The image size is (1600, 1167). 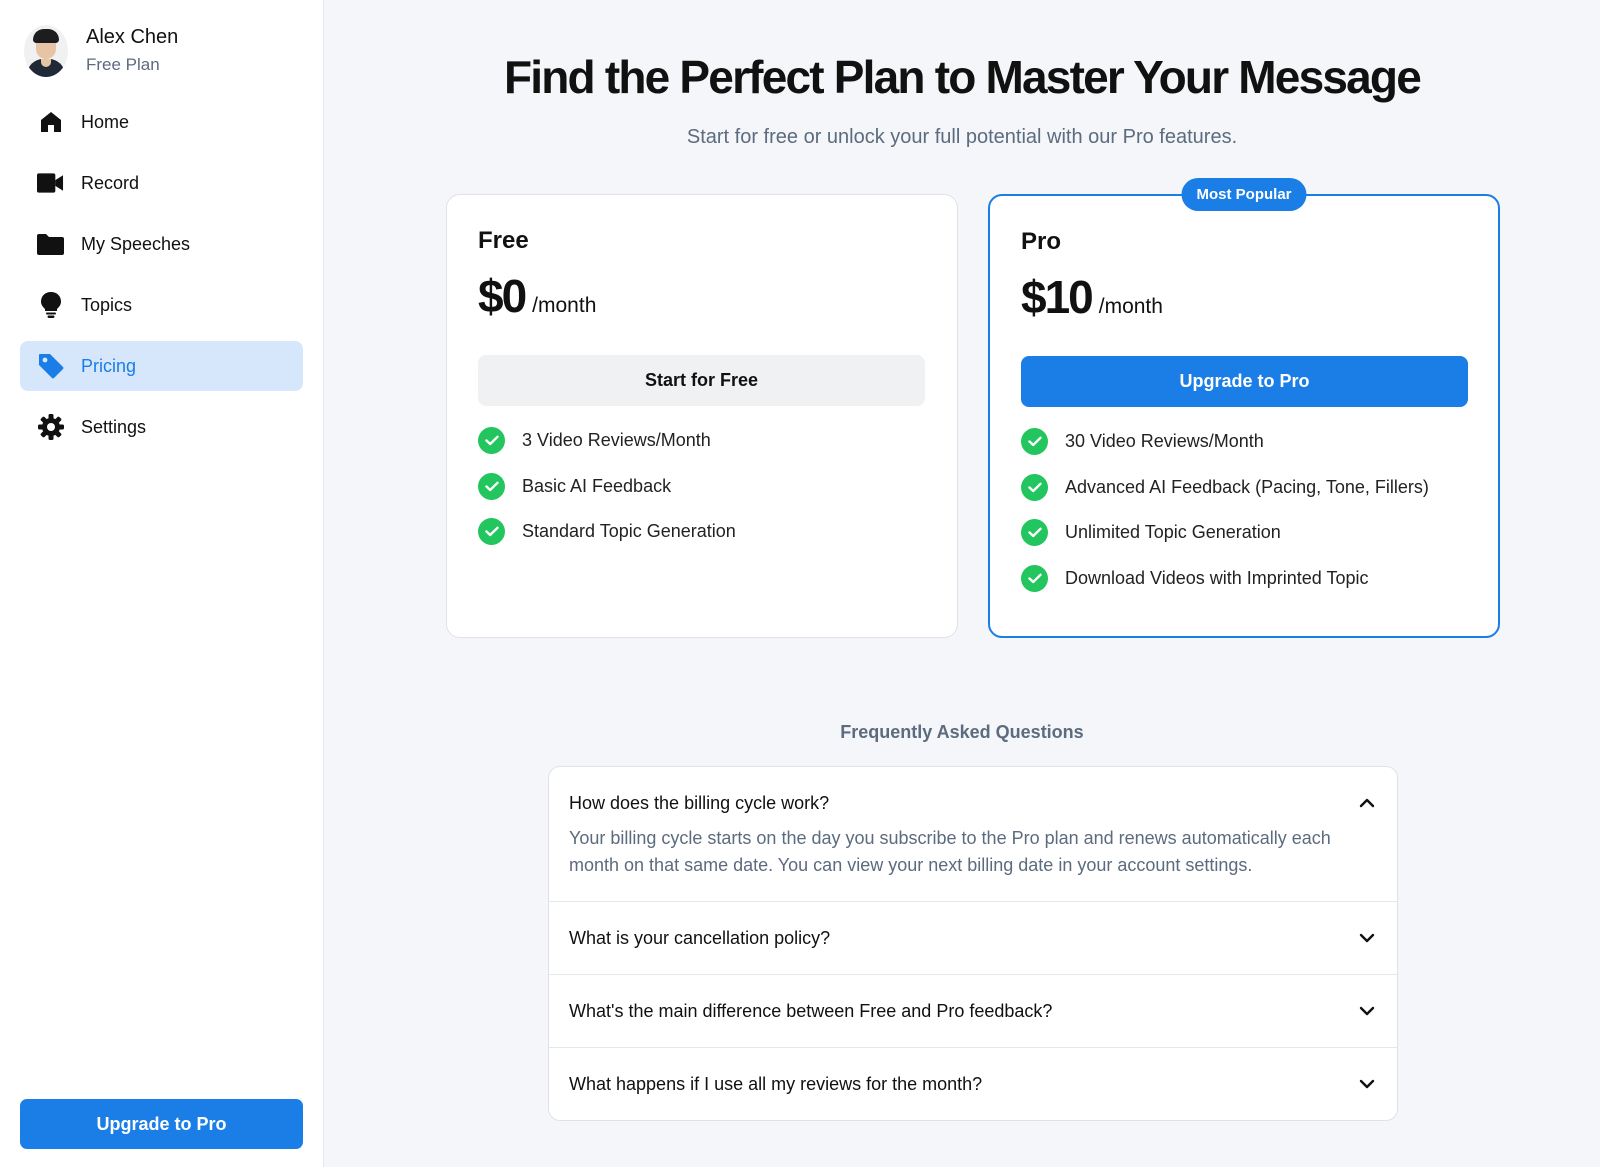 What do you see at coordinates (46, 50) in the screenshot?
I see `avatar` at bounding box center [46, 50].